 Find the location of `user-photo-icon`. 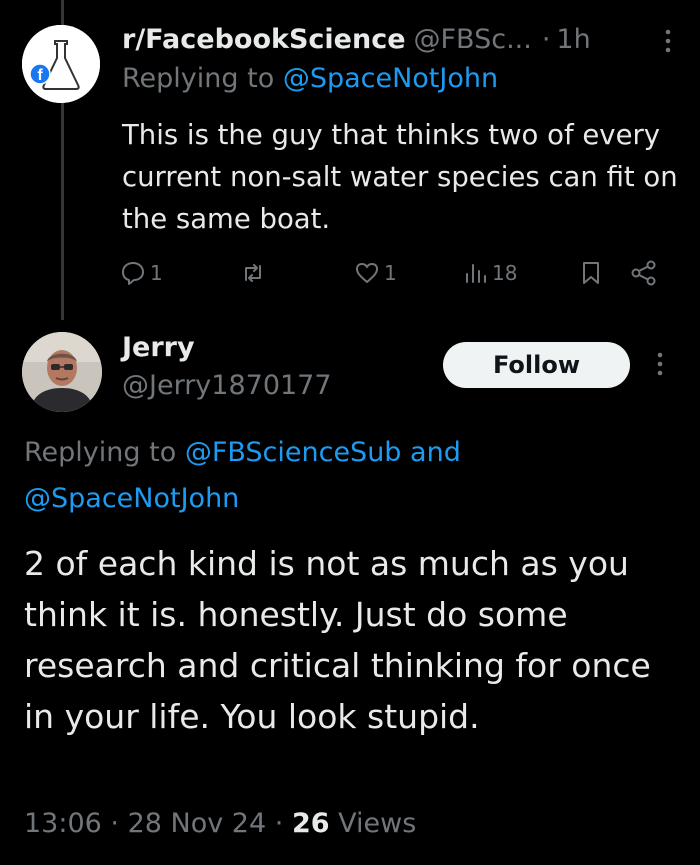

user-photo-icon is located at coordinates (62, 372).